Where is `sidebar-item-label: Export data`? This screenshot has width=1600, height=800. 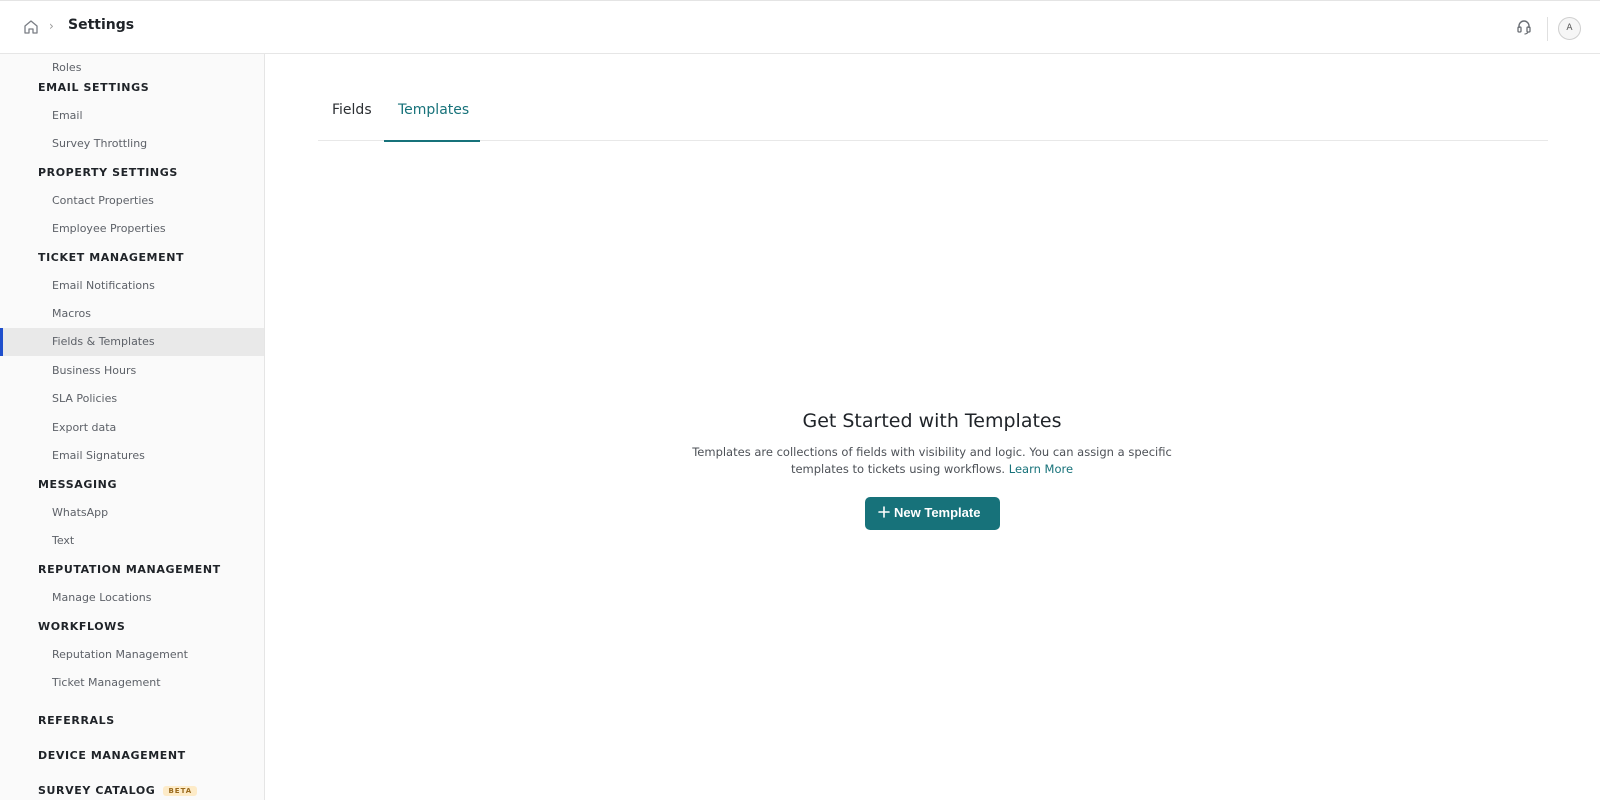
sidebar-item-label: Export data is located at coordinates (84, 427).